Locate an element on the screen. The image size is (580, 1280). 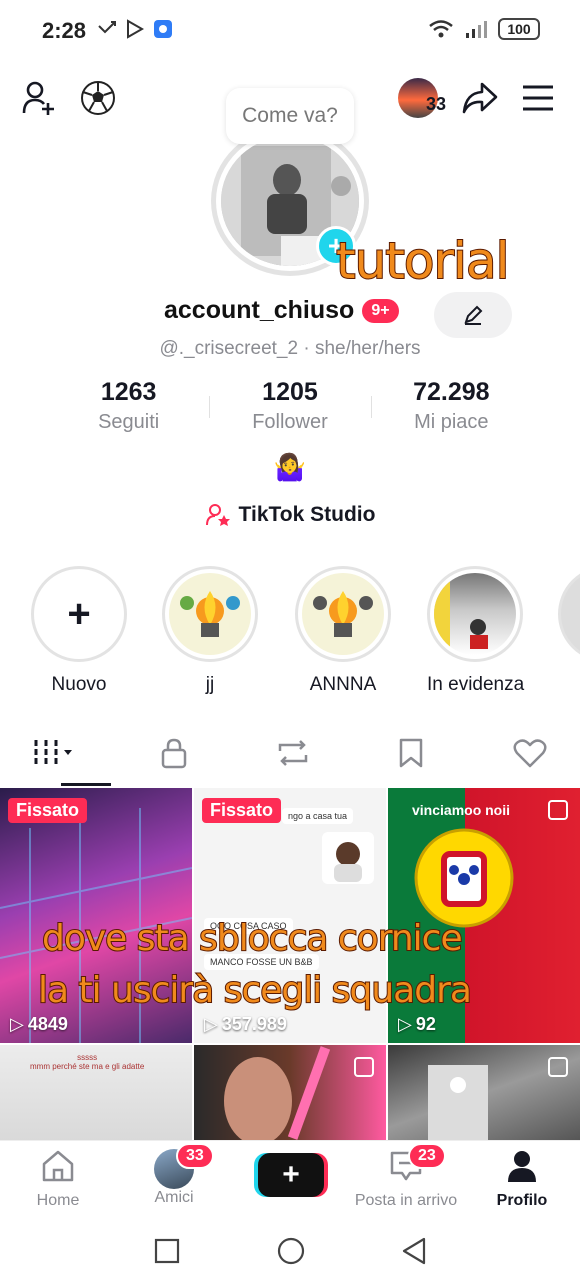
username-row: account_chiuso 9+ is located at coordinates (281, 310).